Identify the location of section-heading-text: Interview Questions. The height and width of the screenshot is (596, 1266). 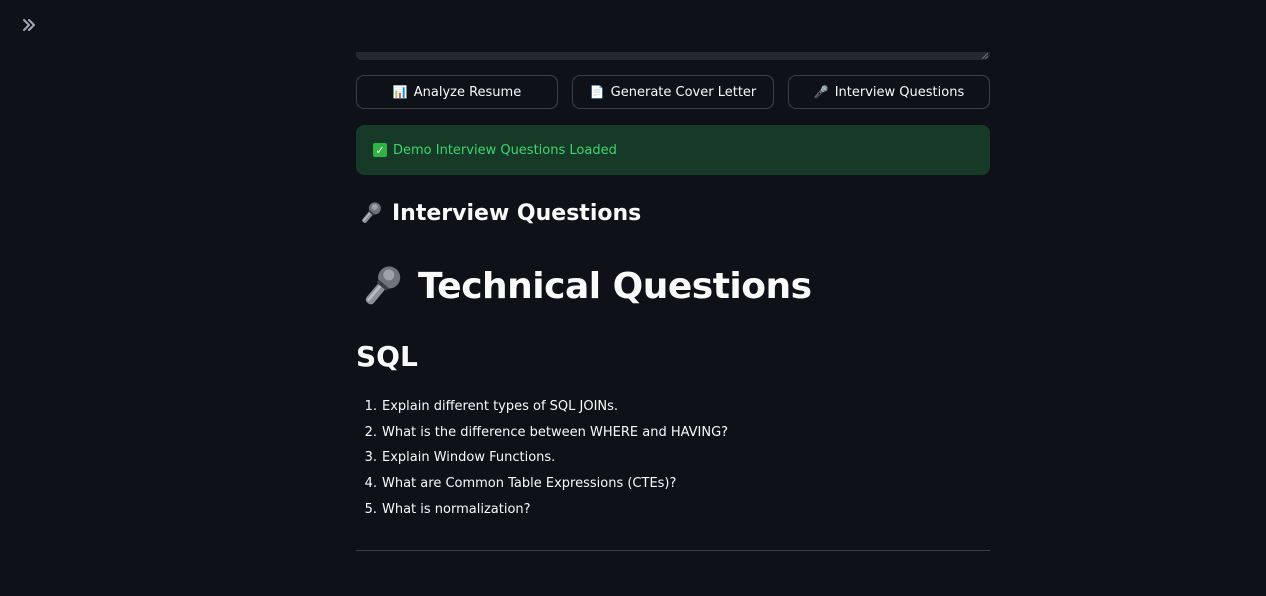
(517, 213).